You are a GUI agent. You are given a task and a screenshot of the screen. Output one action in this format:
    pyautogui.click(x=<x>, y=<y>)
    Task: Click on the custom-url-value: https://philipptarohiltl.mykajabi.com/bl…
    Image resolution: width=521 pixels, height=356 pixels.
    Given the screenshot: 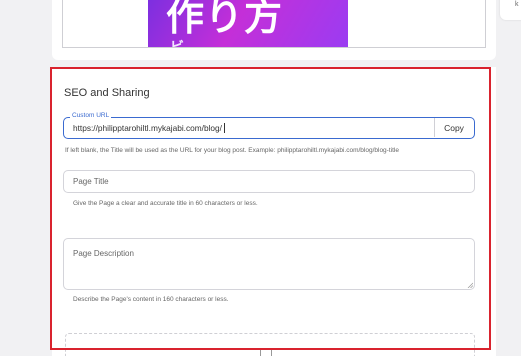 What is the action you would take?
    pyautogui.click(x=149, y=128)
    